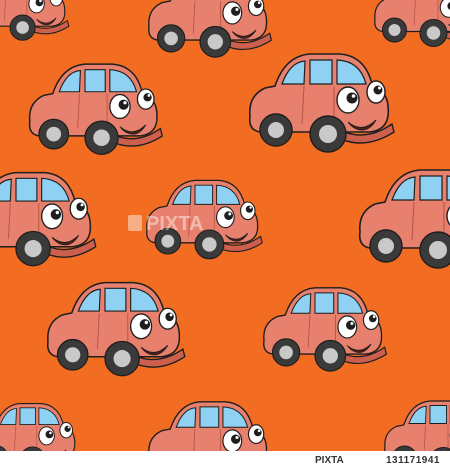 The width and height of the screenshot is (450, 469). I want to click on watermark-brand: PIXTA, so click(174, 224).